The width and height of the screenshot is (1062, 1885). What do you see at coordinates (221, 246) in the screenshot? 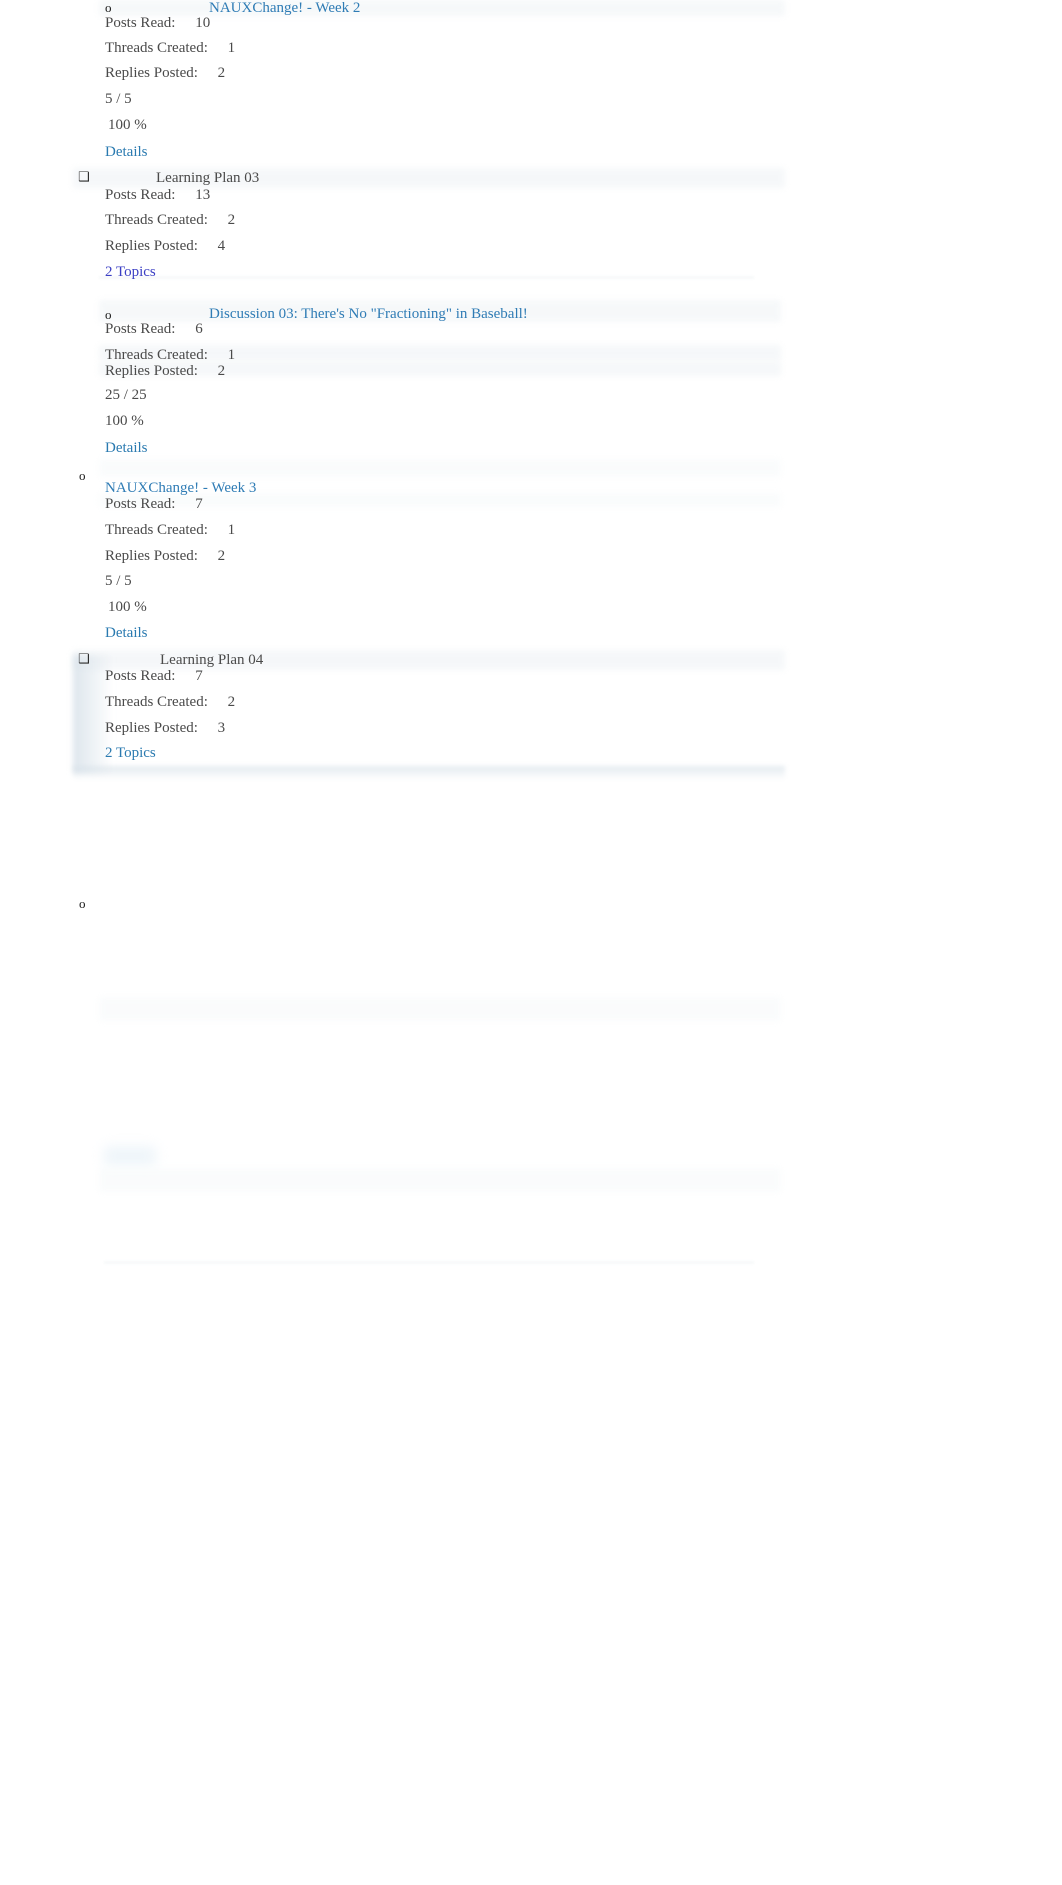
I see `replies-posted-value: 4` at bounding box center [221, 246].